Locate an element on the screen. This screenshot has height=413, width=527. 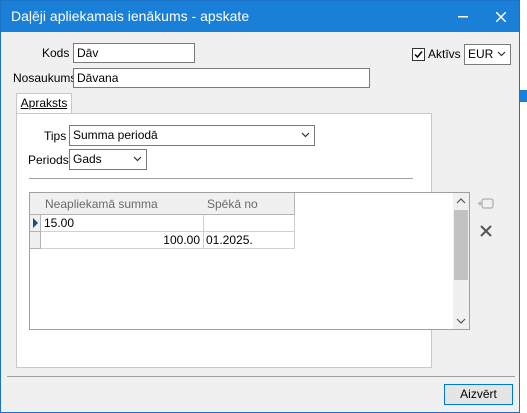
table-cell-date is located at coordinates (249, 223).